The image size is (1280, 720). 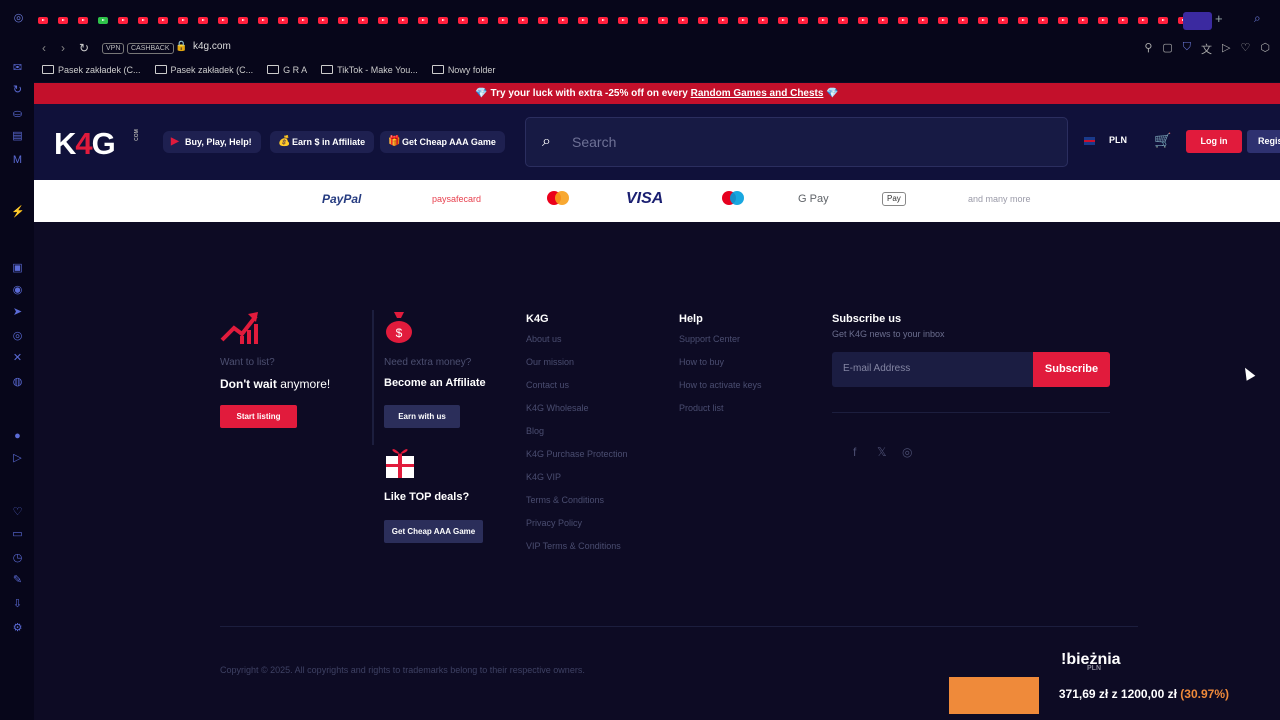 What do you see at coordinates (757, 93) in the screenshot?
I see `promo-link: Random Games and Chests` at bounding box center [757, 93].